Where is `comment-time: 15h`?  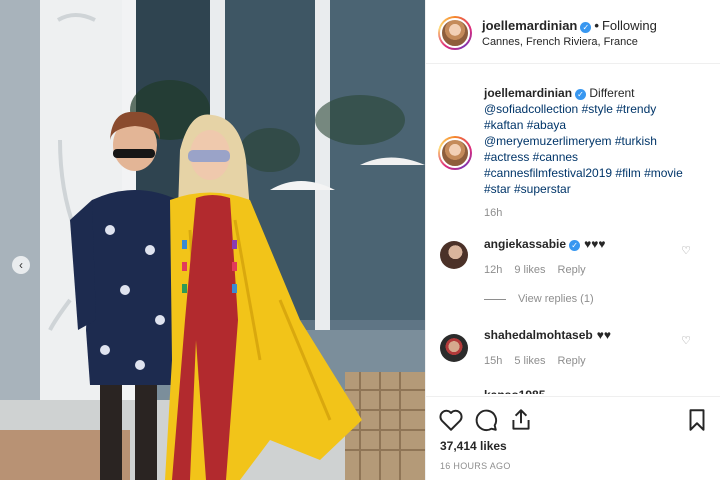
comment-time: 15h is located at coordinates (493, 361).